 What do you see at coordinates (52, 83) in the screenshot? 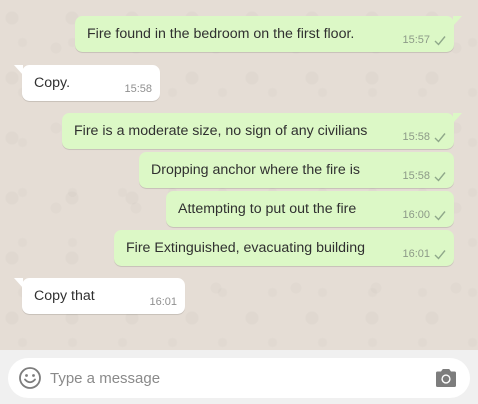
I see `message-text: Copy.` at bounding box center [52, 83].